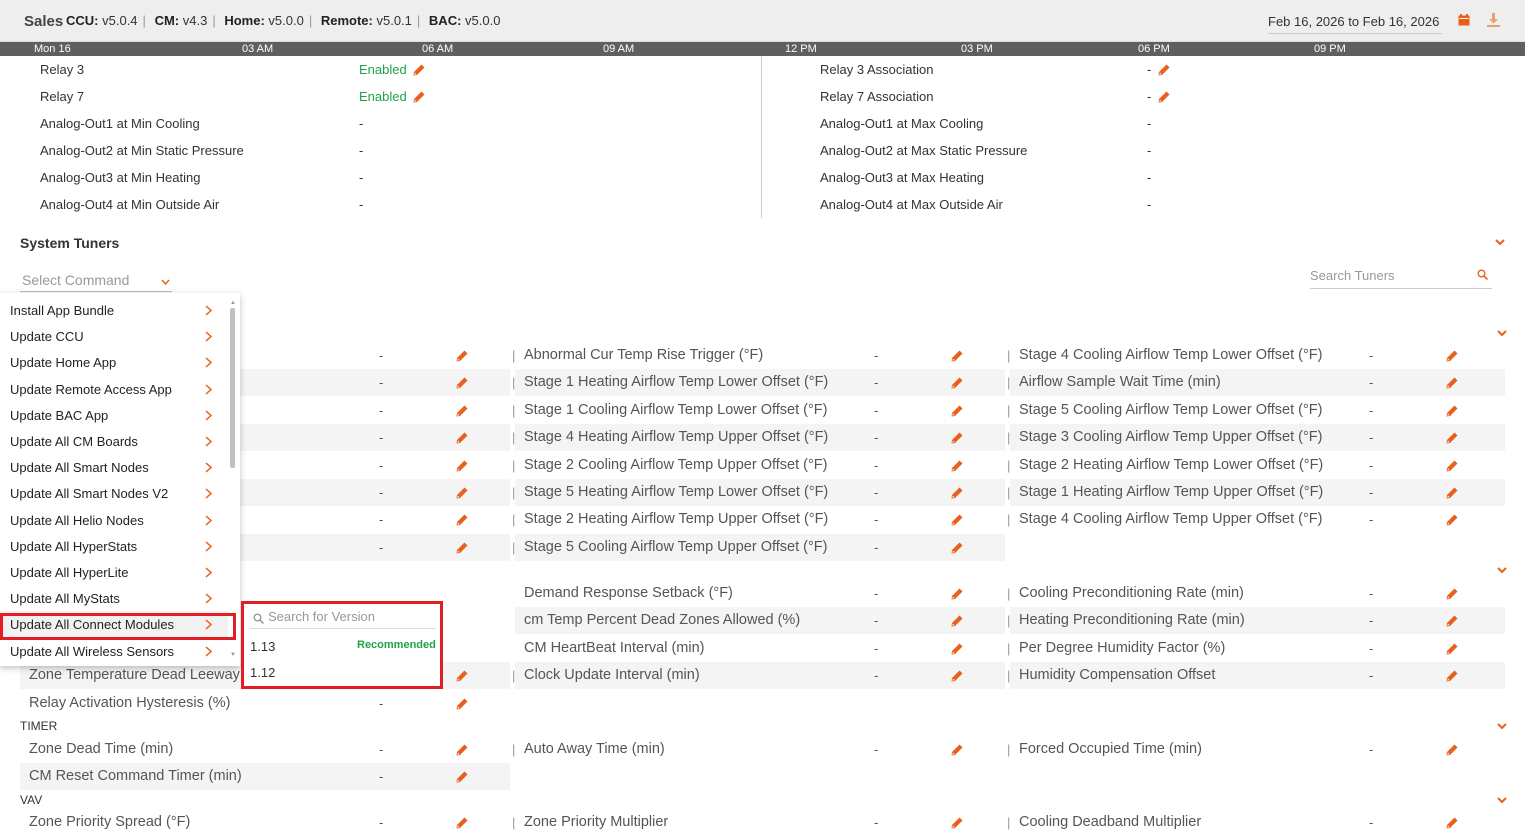  I want to click on version-search-input: Search for Version, so click(343, 619).